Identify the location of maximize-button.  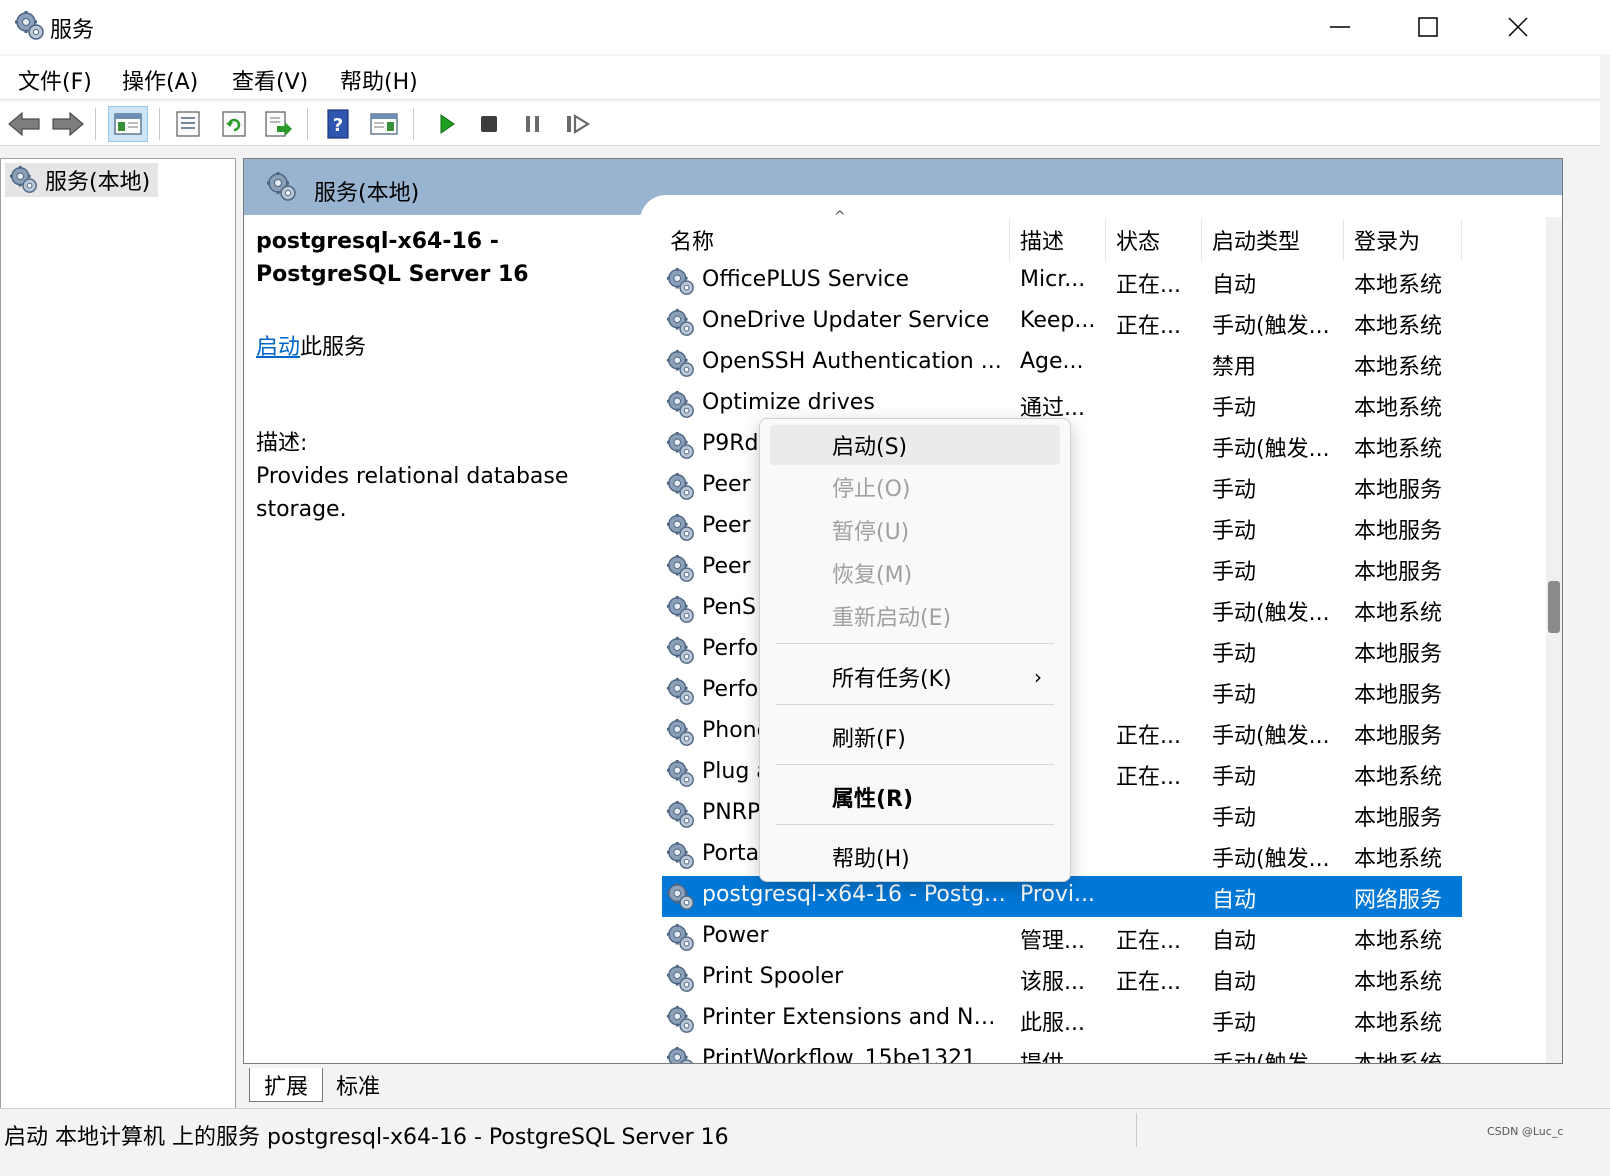
(1428, 27).